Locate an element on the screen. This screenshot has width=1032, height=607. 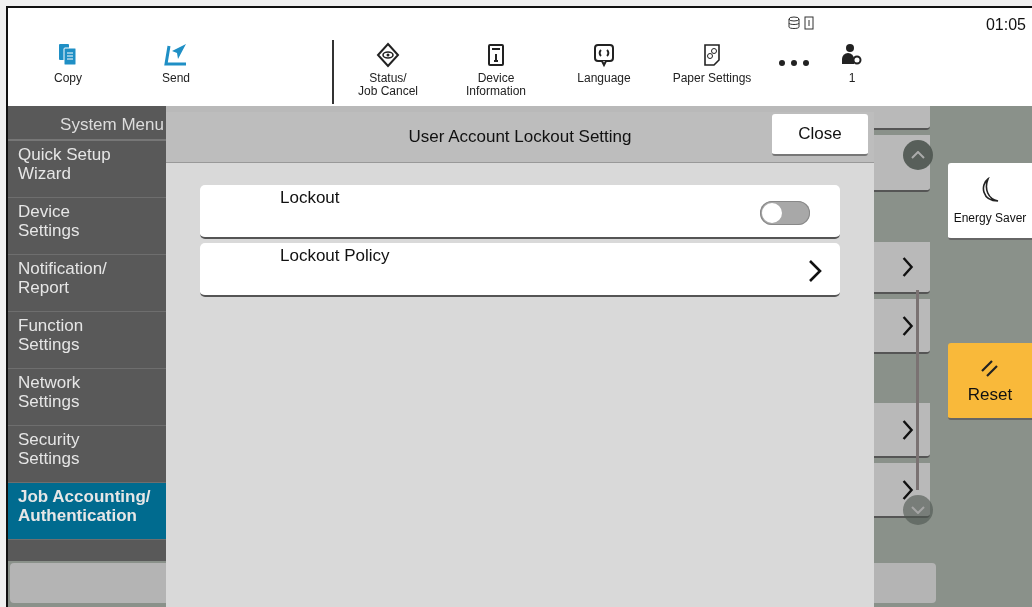
app-button: Send is located at coordinates (176, 57).